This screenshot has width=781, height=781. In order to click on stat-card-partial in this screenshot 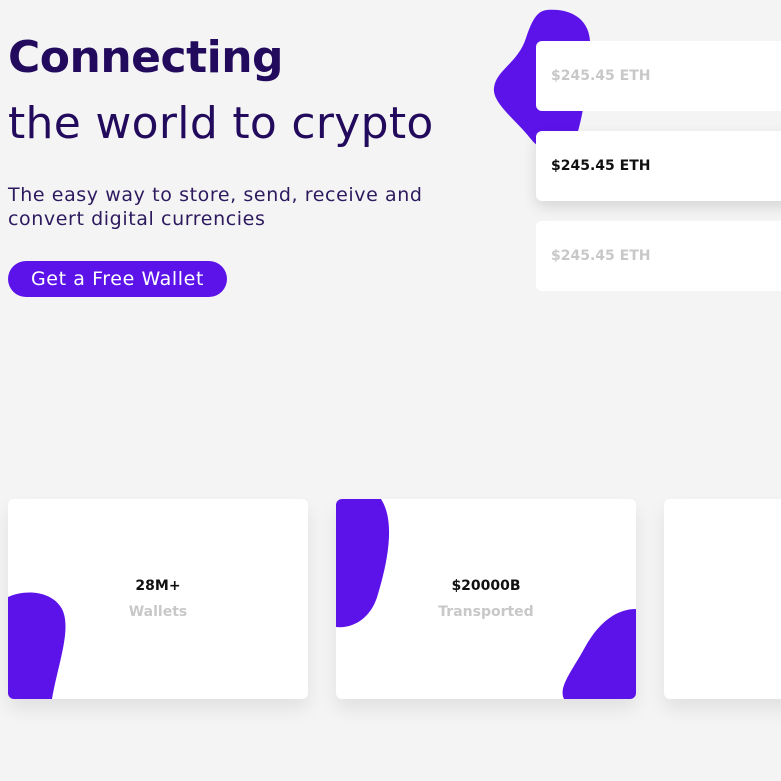, I will do `click(722, 599)`.